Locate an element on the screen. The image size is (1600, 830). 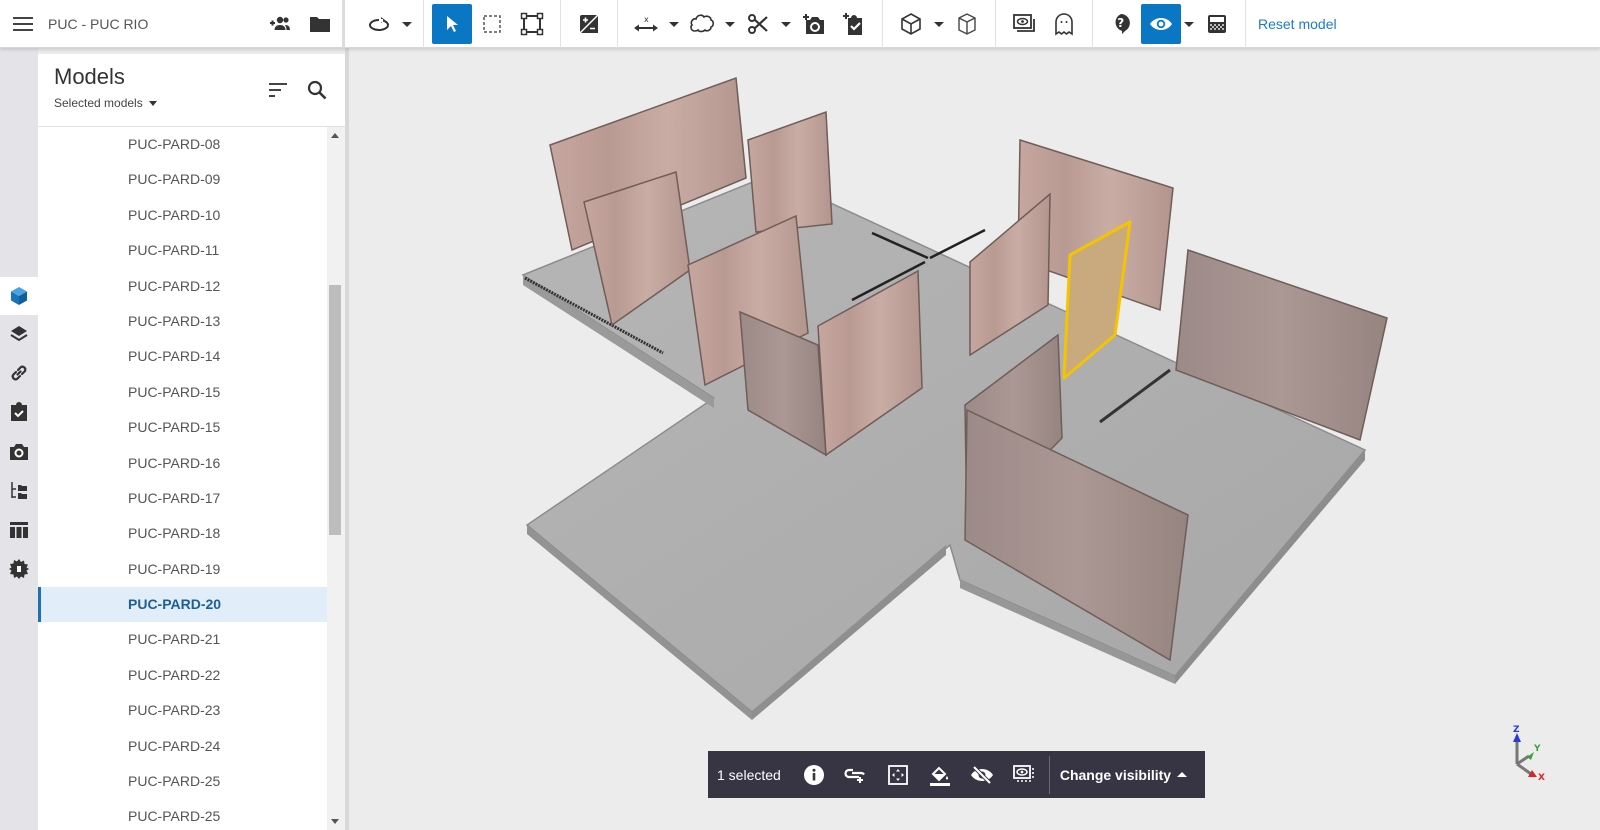
model-list-item: PUC-PARD-21 is located at coordinates (182, 639).